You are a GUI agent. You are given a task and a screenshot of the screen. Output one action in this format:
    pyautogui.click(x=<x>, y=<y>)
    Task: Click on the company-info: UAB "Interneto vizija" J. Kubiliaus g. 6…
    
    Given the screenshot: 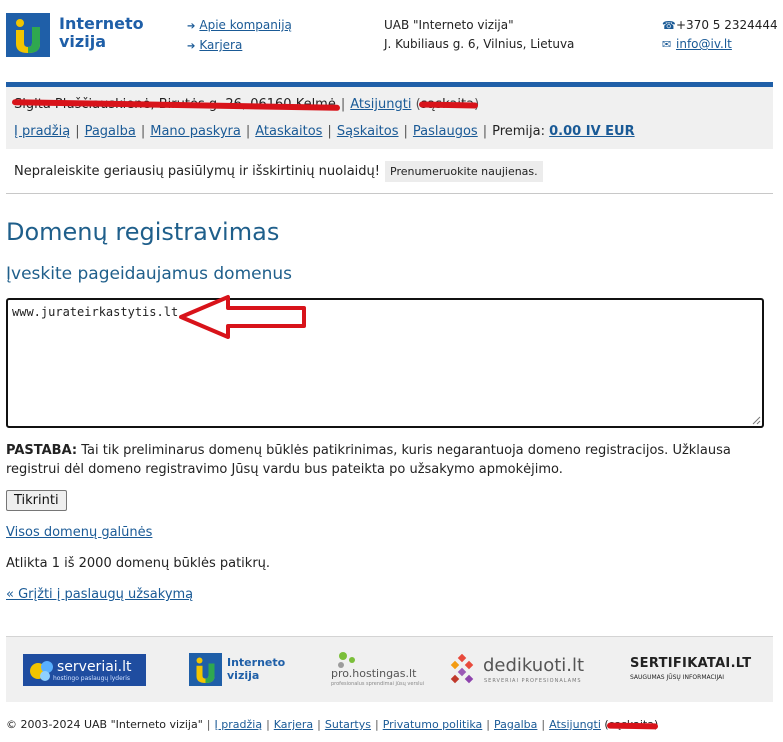 What is the action you would take?
    pyautogui.click(x=479, y=35)
    